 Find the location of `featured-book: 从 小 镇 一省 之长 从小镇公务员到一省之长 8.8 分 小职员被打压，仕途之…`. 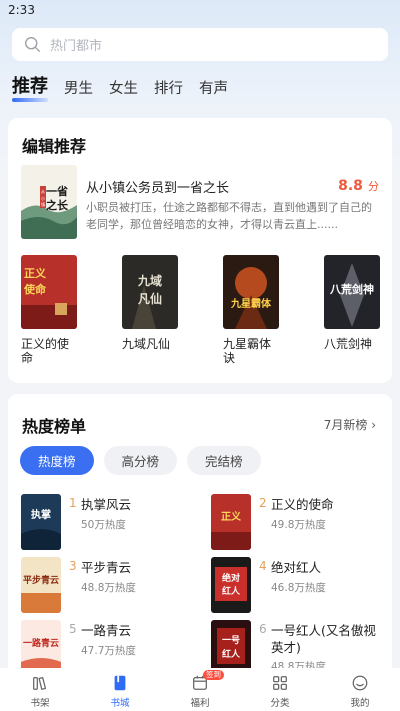

featured-book: 从 小 镇 一省 之长 从小镇公务员到一省之长 8.8 分 小职员被打压，仕途之… is located at coordinates (200, 202).